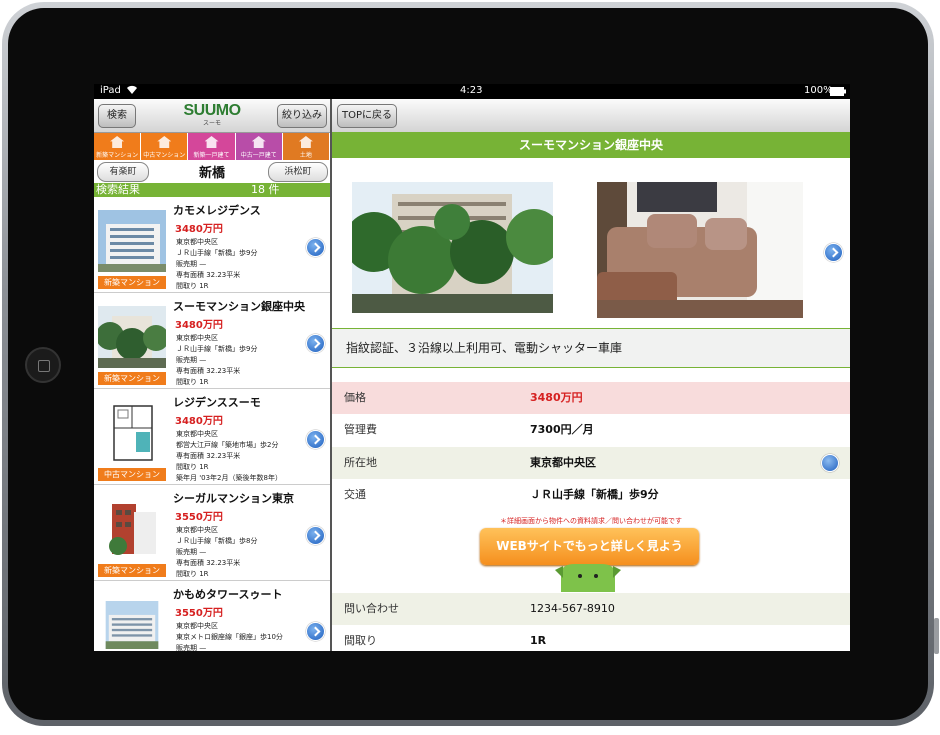  I want to click on category-tabs: 新築マンション 中古マンション 新築一戸建て 中古一戸建て 土地, so click(212, 146).